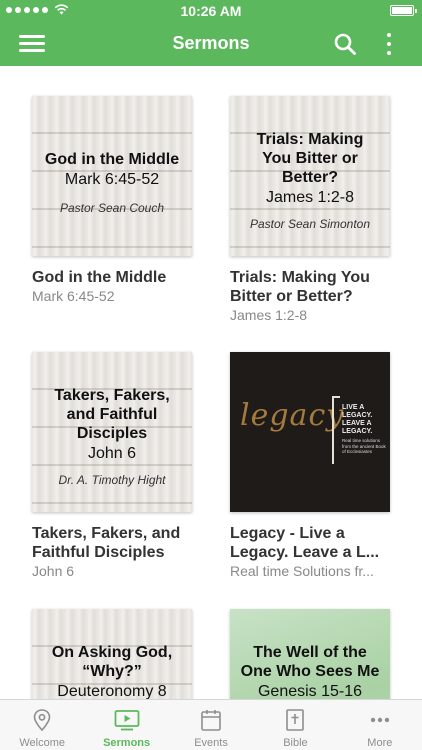  I want to click on tab-bible: Bible, so click(295, 725).